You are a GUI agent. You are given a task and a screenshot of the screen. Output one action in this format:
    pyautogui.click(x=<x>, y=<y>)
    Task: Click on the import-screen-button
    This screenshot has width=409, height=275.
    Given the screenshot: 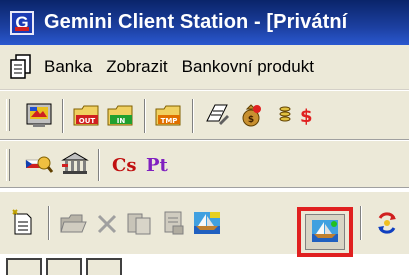 What is the action you would take?
    pyautogui.click(x=39, y=115)
    